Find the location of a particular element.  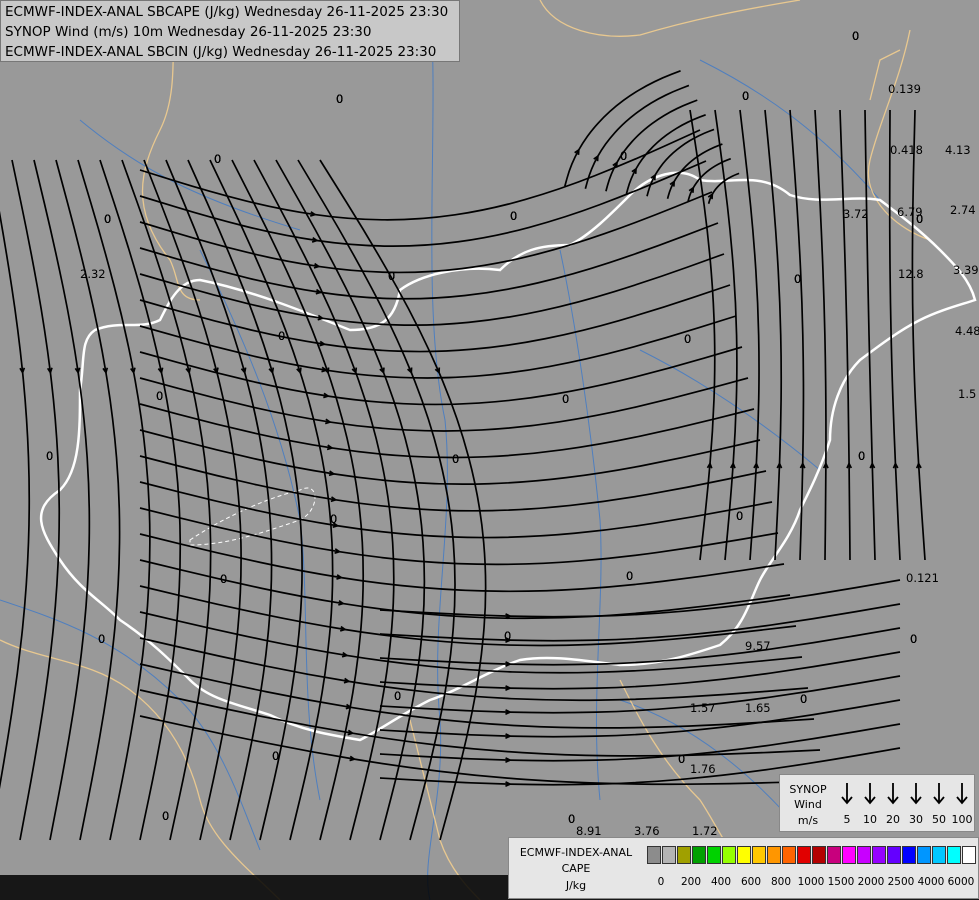

cape-value-label: 1.65 is located at coordinates (758, 708).